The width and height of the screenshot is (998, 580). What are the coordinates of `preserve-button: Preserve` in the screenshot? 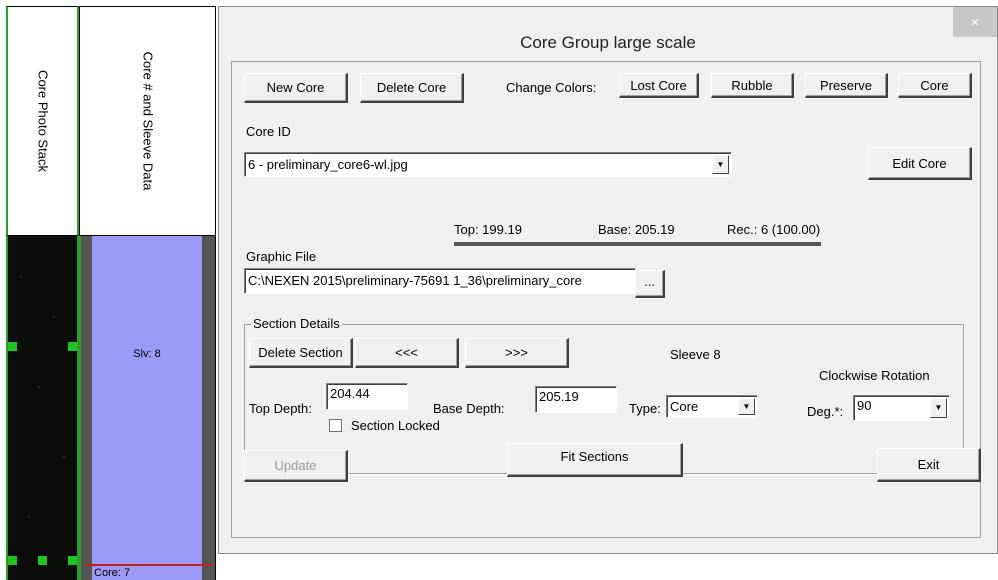 It's located at (846, 85).